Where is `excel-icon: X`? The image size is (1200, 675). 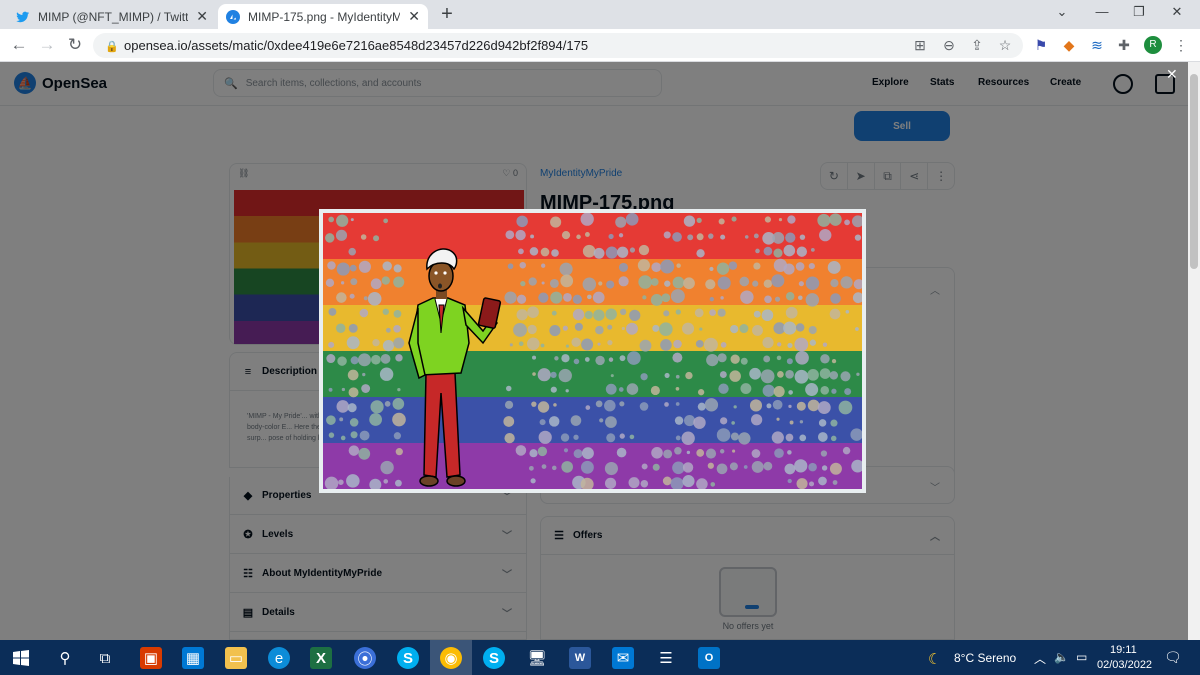 excel-icon: X is located at coordinates (321, 658).